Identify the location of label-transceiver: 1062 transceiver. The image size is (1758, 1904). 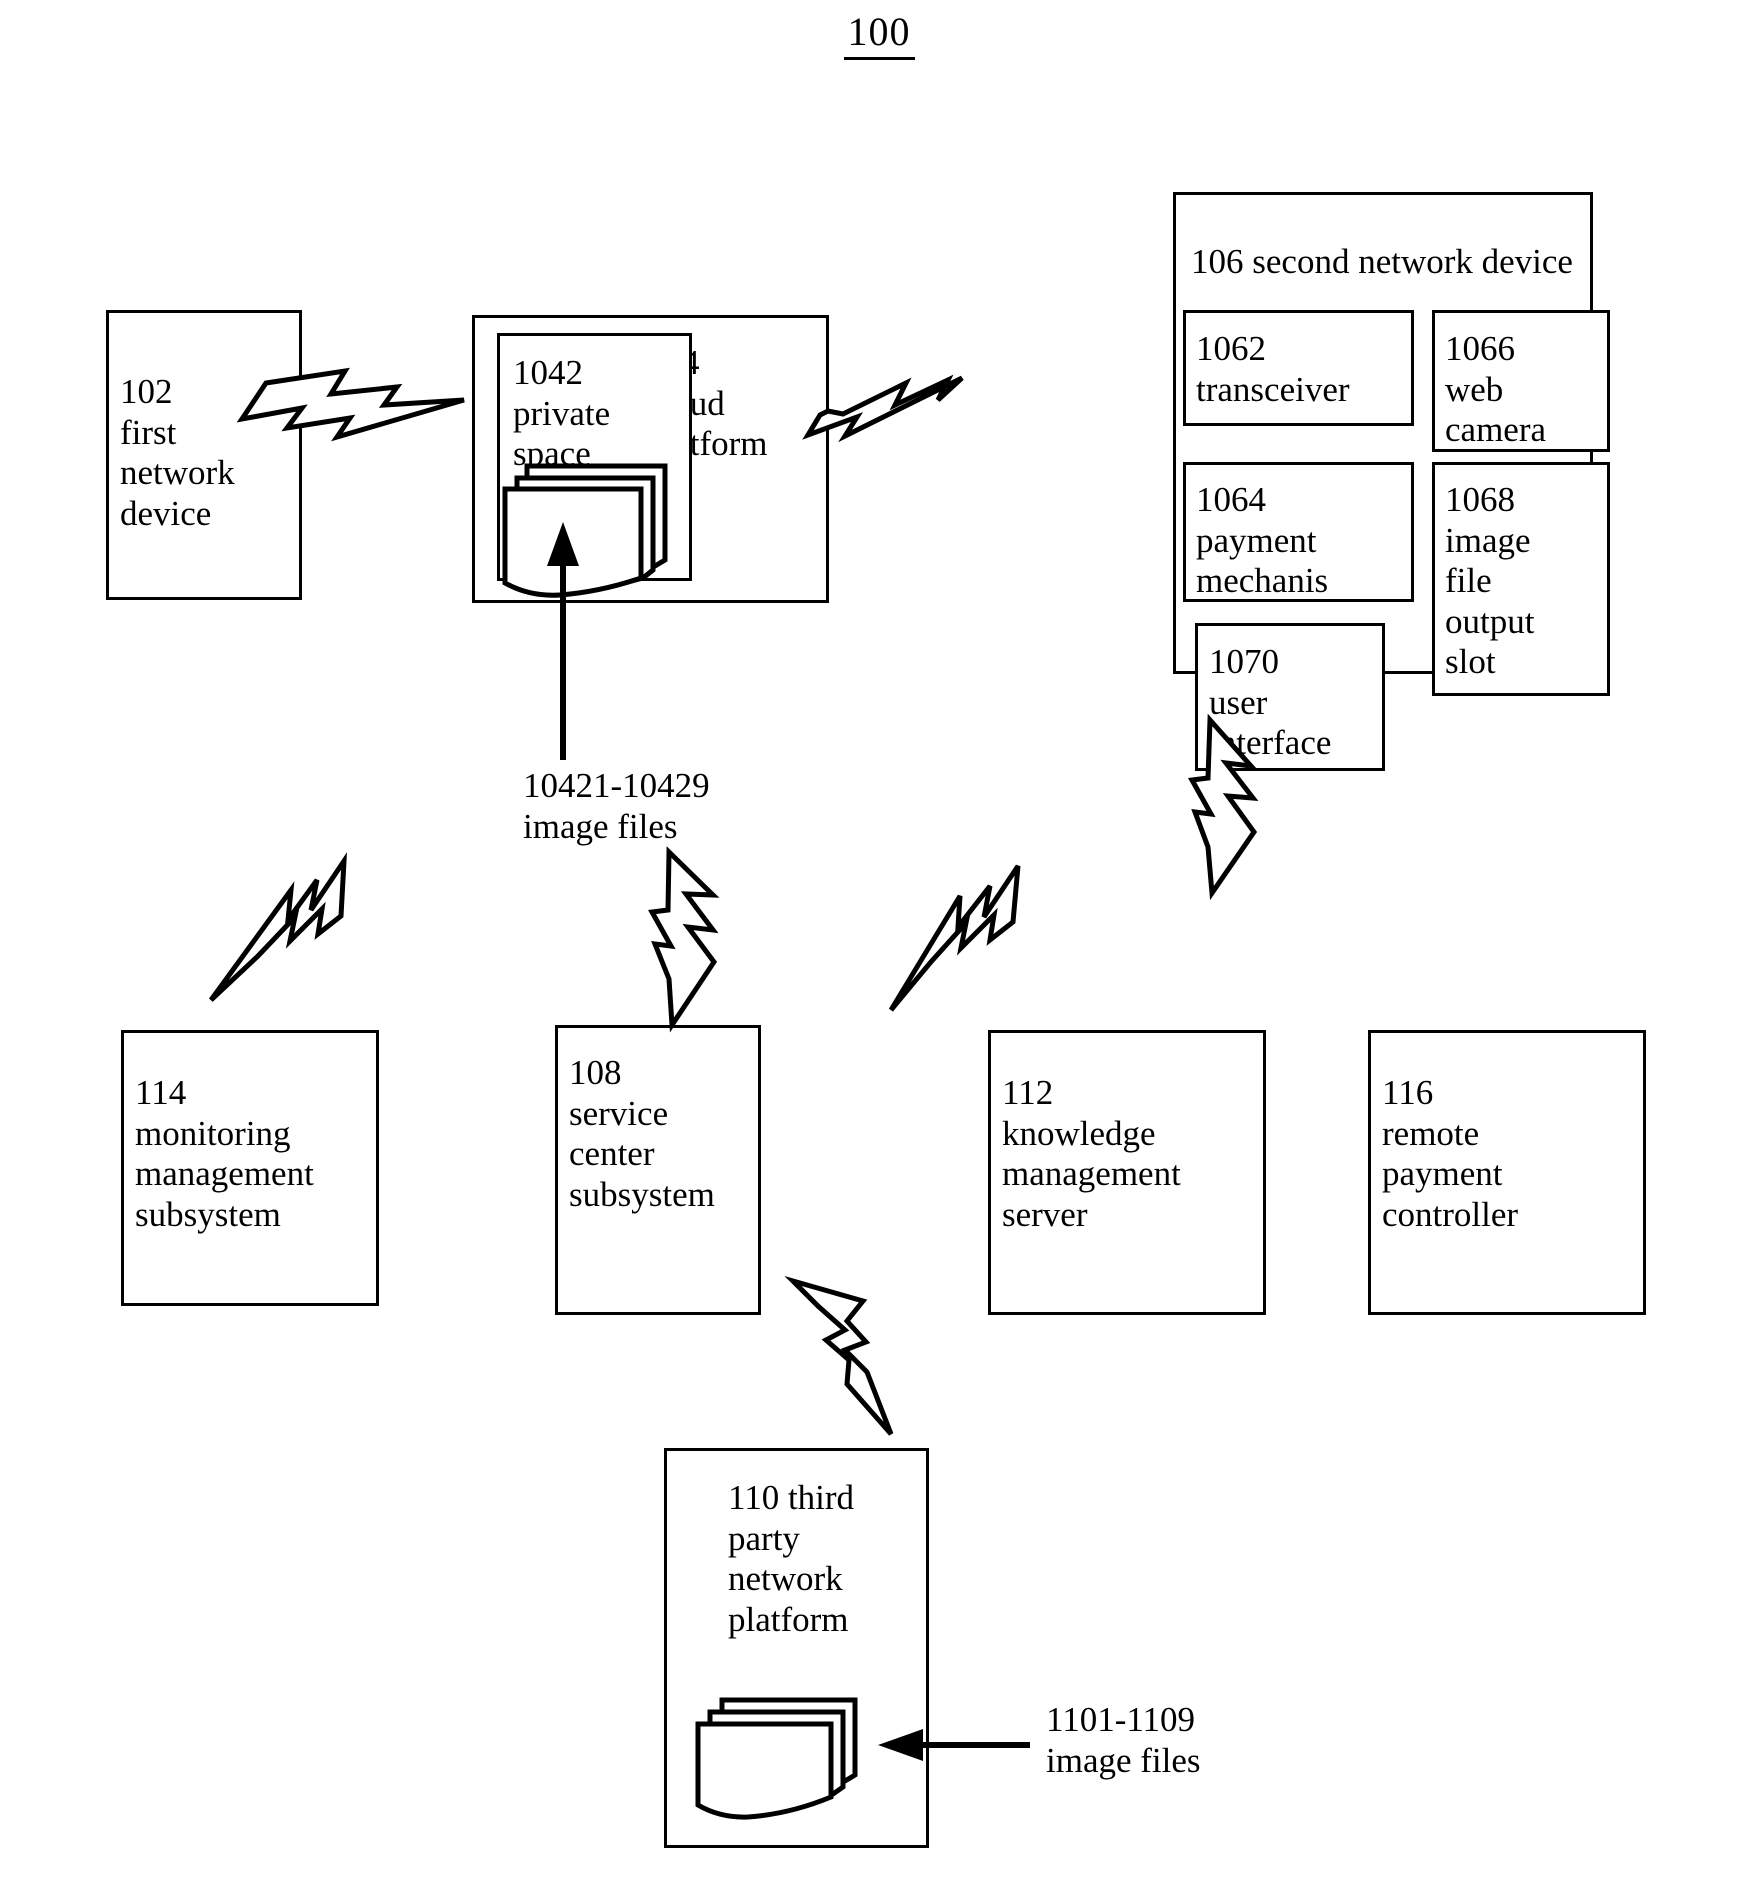
(1273, 369).